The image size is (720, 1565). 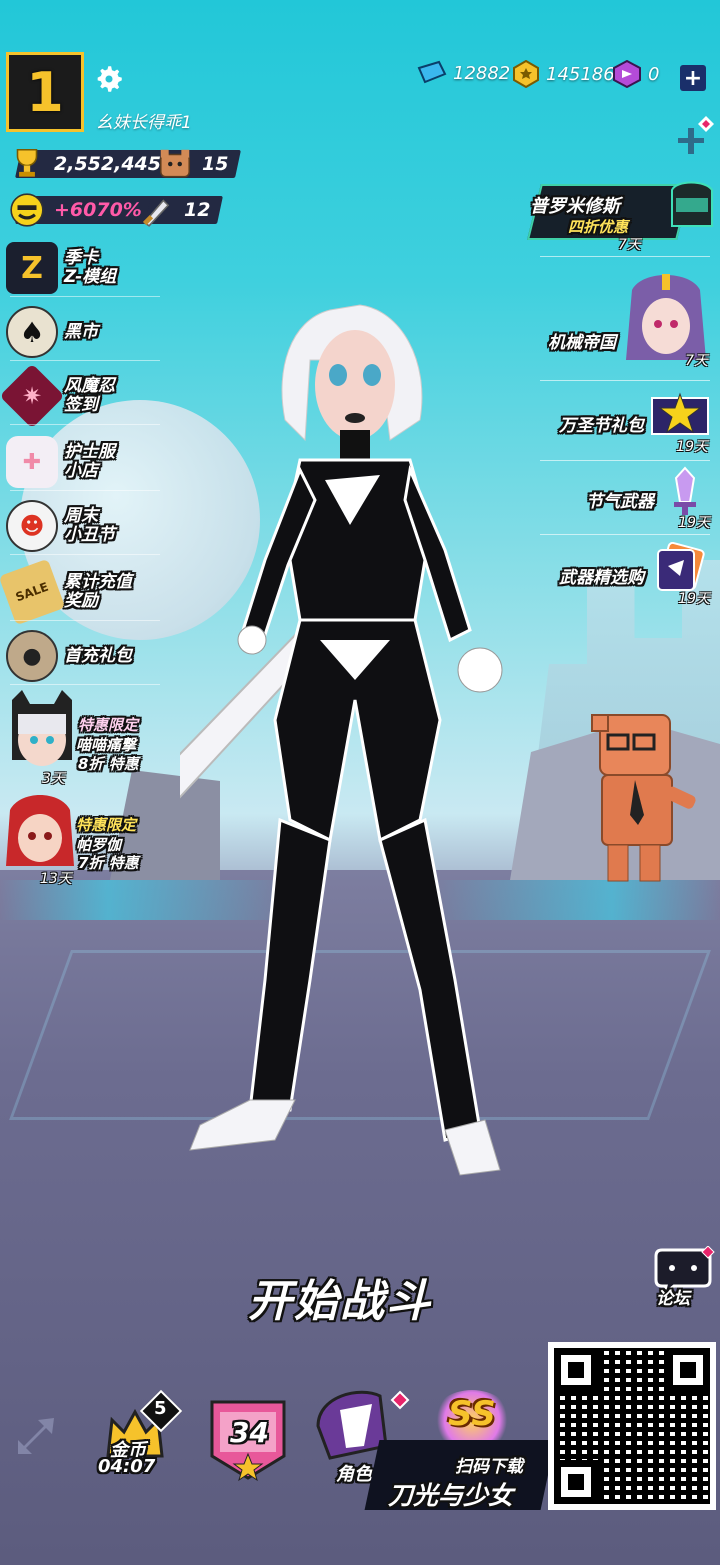 I want to click on gold-reward-button: 5 金币 04:07, so click(x=139, y=1435).